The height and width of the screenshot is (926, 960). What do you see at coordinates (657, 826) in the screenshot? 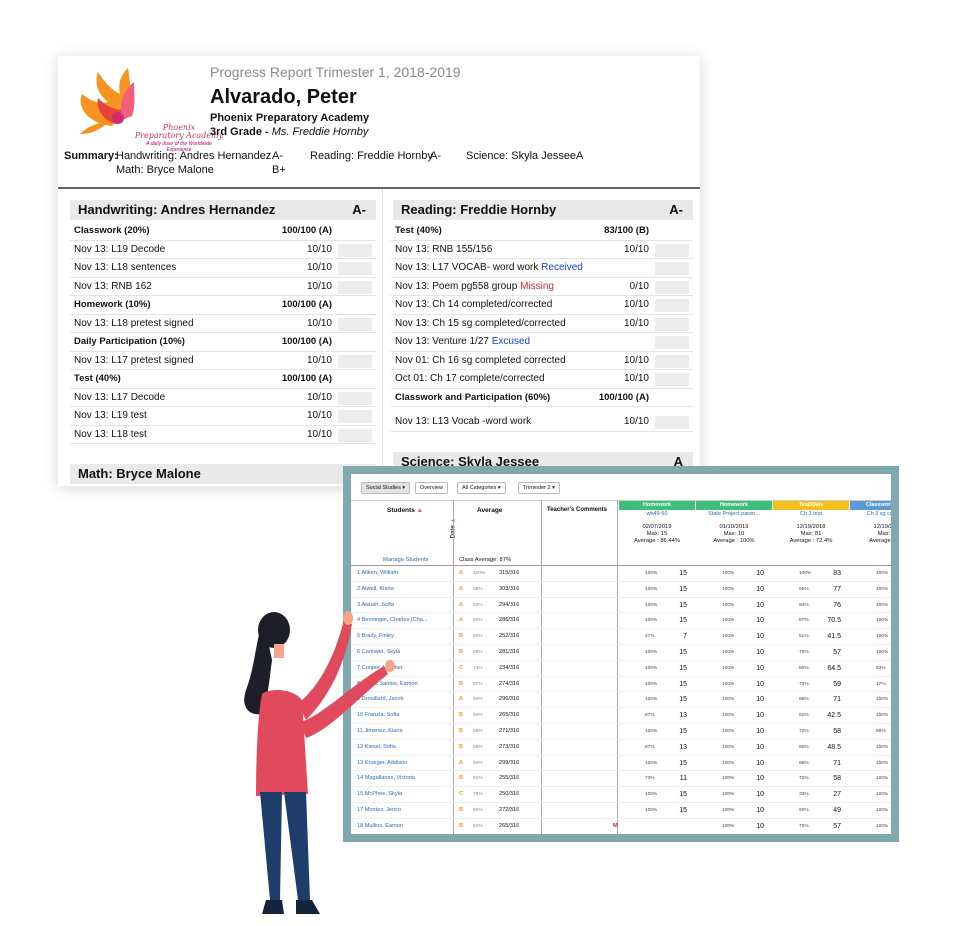
I see `score-cell` at bounding box center [657, 826].